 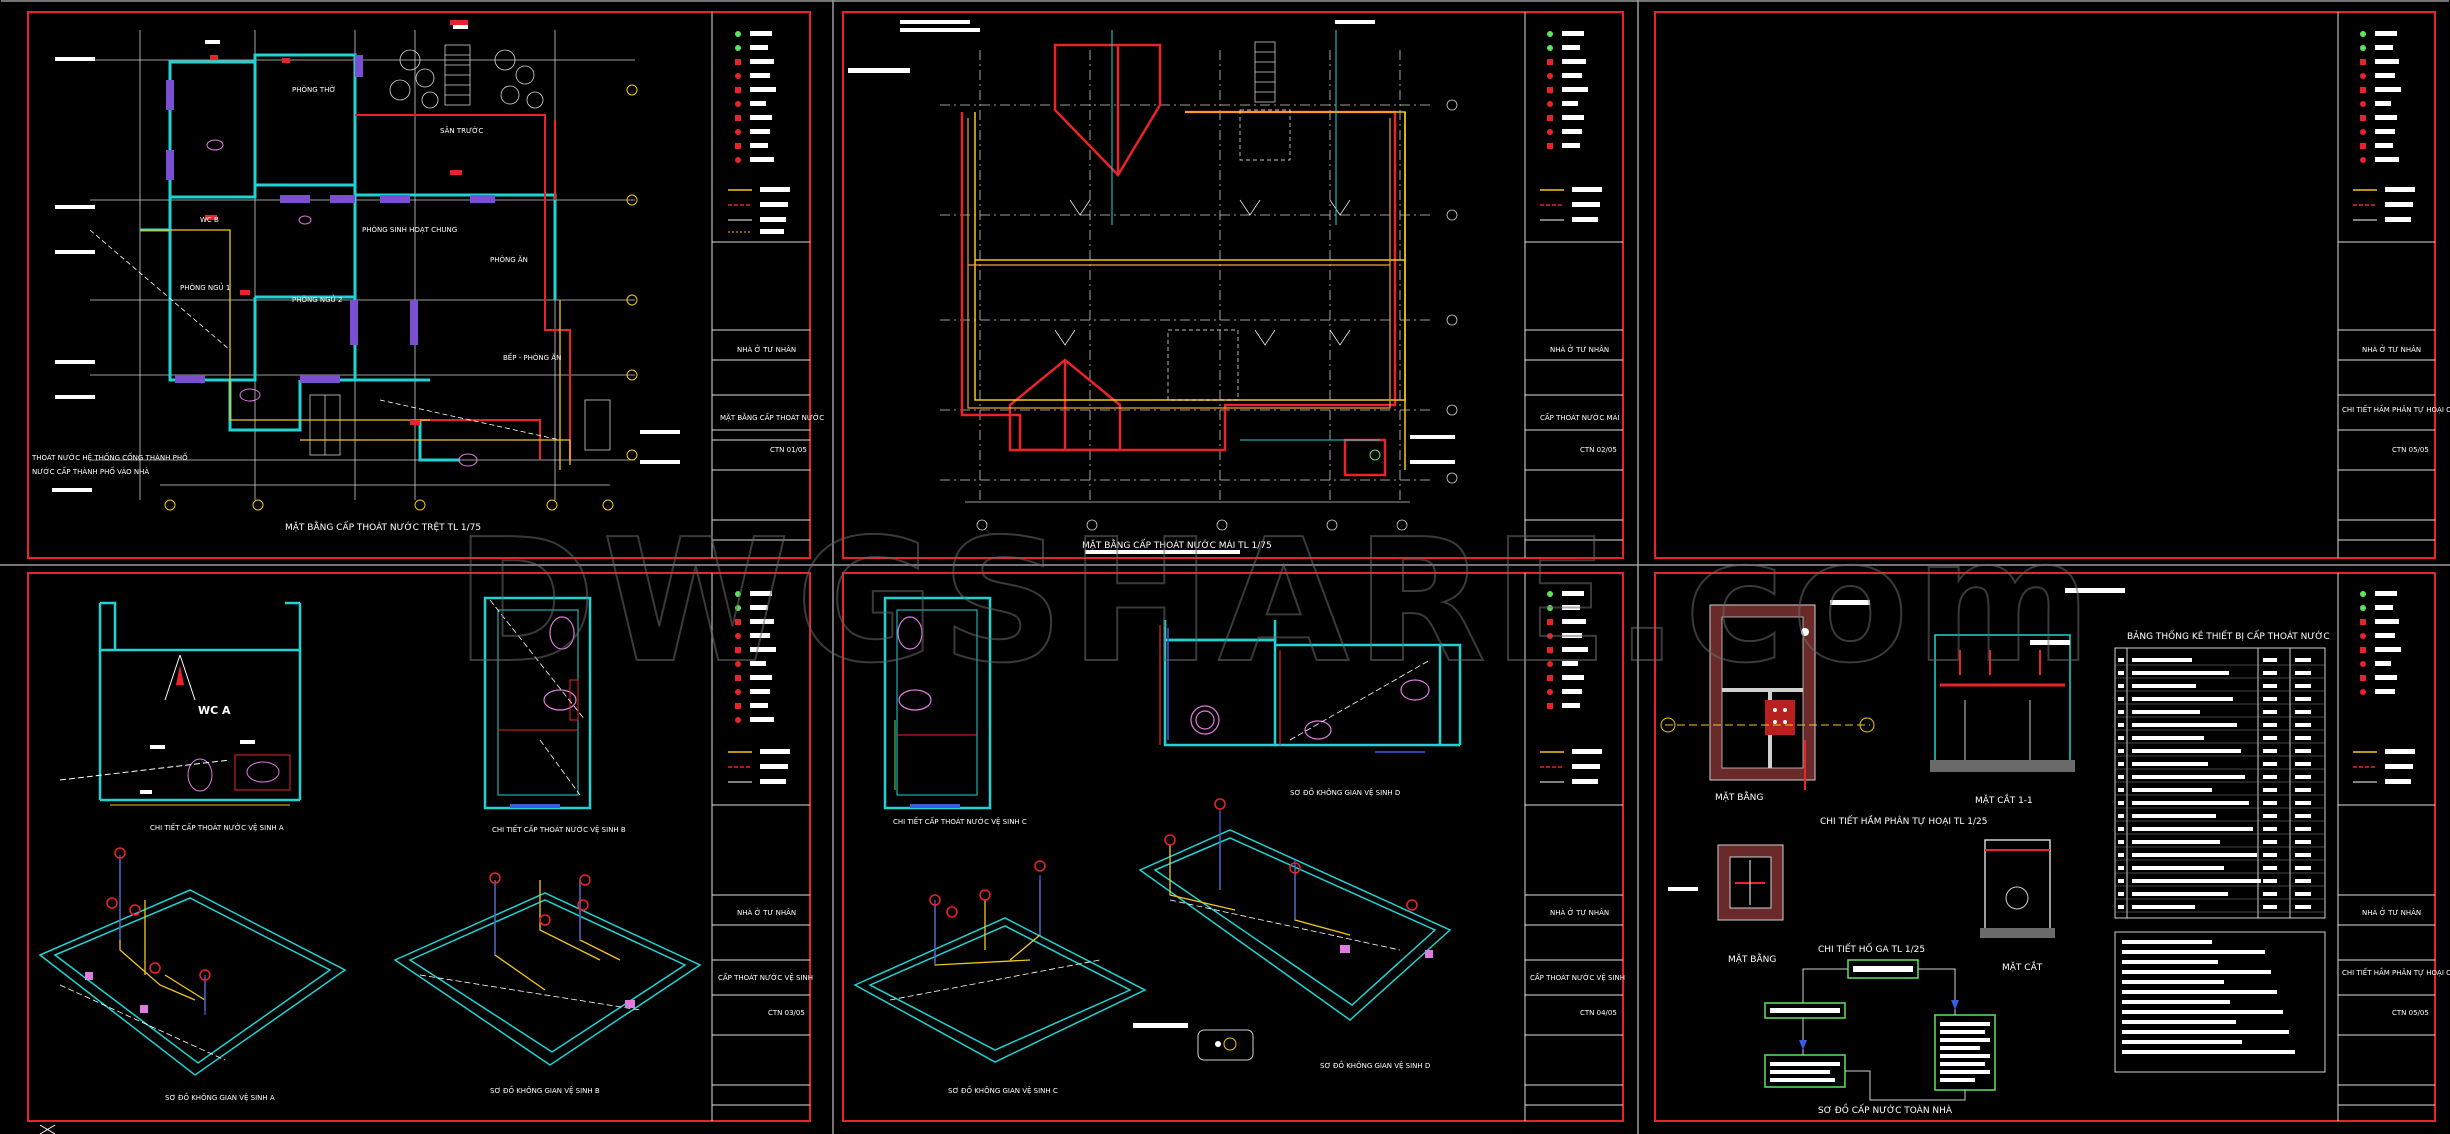 I want to click on titleblock-6-drawing: CHI TIẾT HẦM PHÂN TỰ HOẠI CHI TIẾT HỐ GA, so click(x=2396, y=972).